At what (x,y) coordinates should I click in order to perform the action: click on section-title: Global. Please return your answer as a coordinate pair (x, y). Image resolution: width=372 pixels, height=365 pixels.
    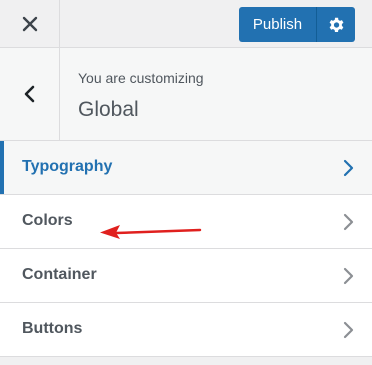
    Looking at the image, I should click on (108, 109).